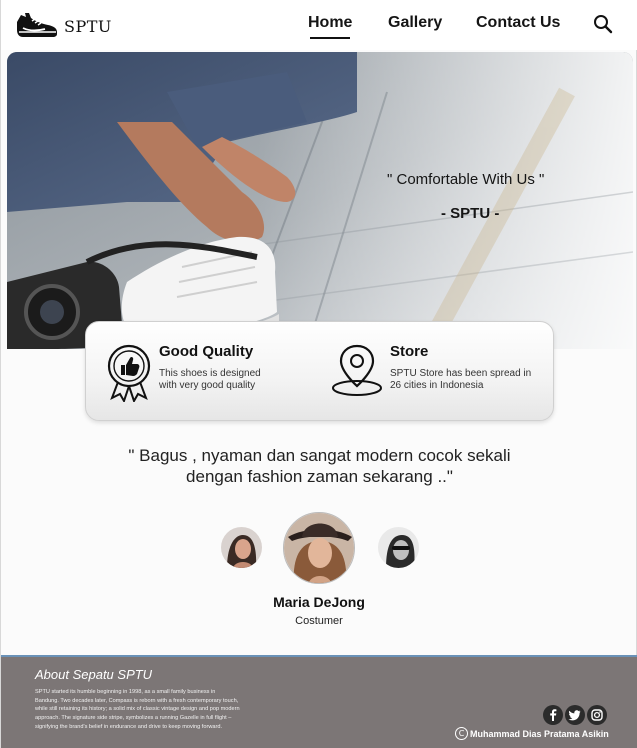 The image size is (637, 748). Describe the element at coordinates (461, 733) in the screenshot. I see `copyright-icon: C` at that location.